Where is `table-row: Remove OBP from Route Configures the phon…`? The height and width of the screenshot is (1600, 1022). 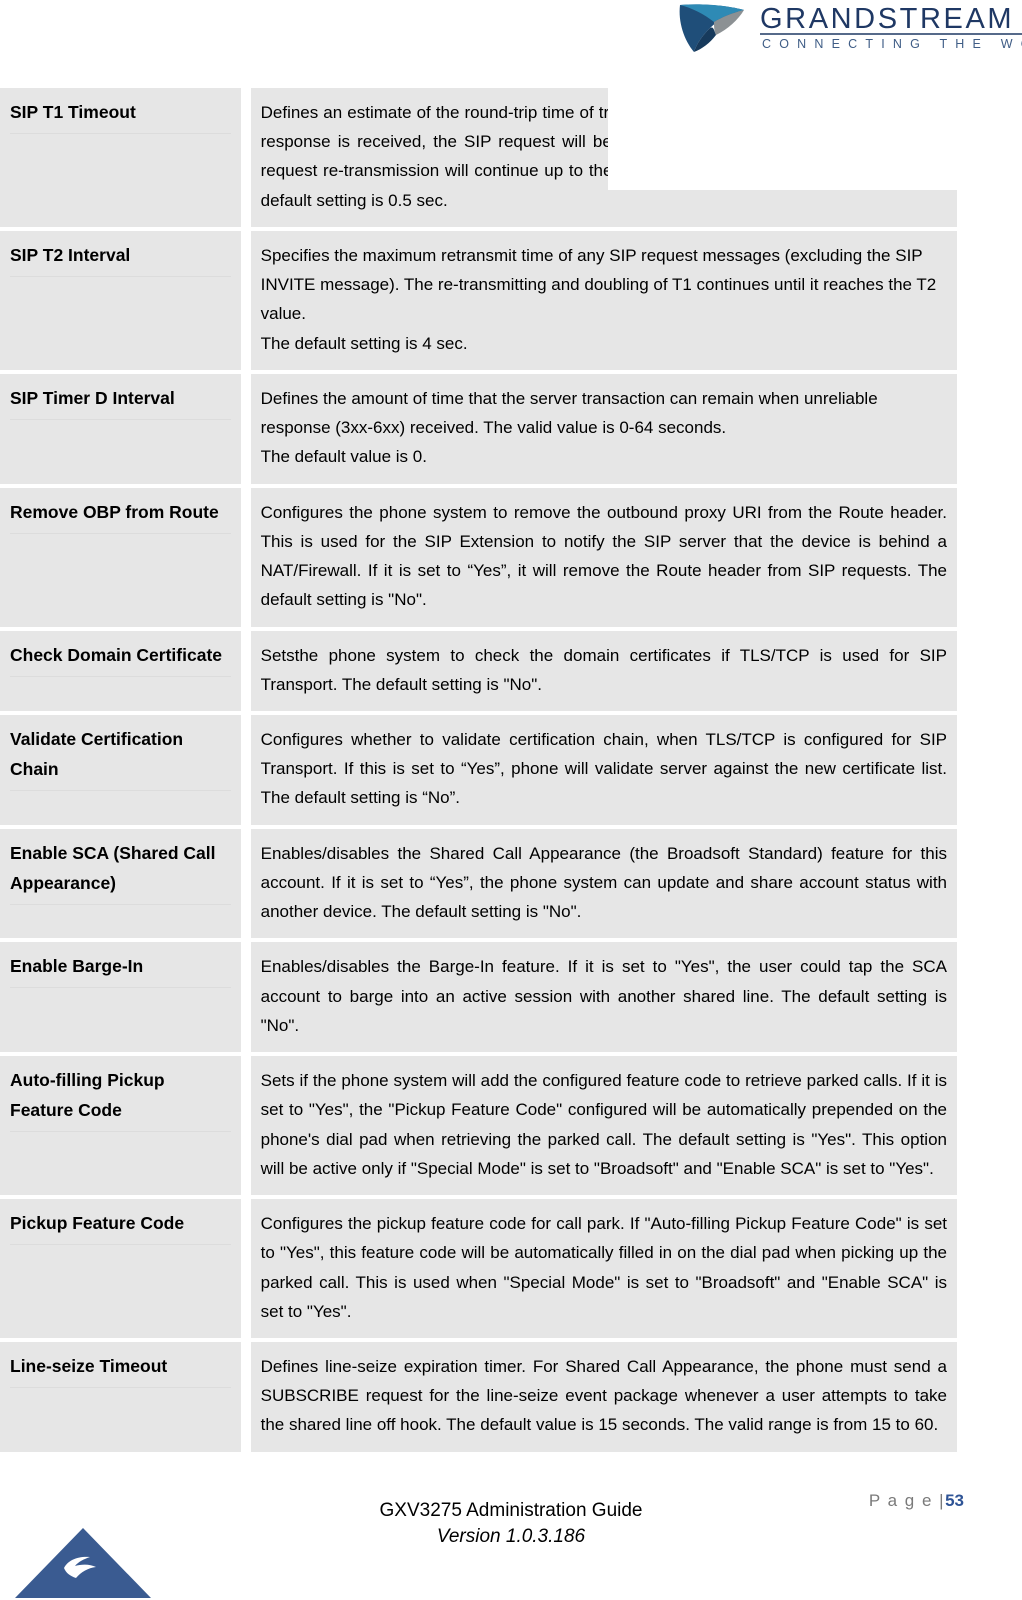
table-row: Remove OBP from Route Configures the phon… is located at coordinates (478, 559).